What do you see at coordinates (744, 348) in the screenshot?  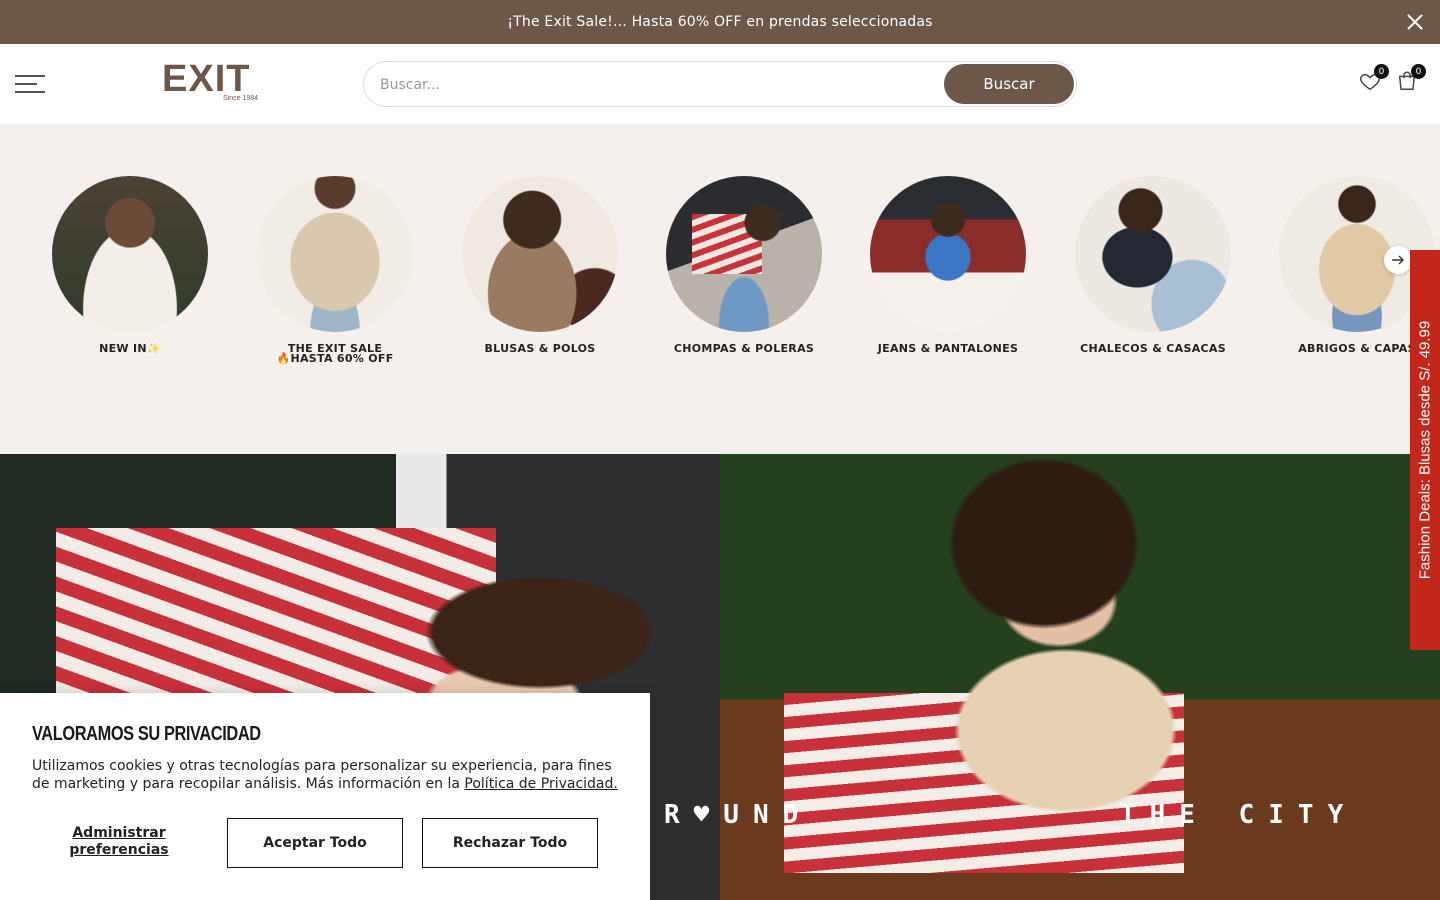 I see `category-label: CHOMPAS & POLERAS` at bounding box center [744, 348].